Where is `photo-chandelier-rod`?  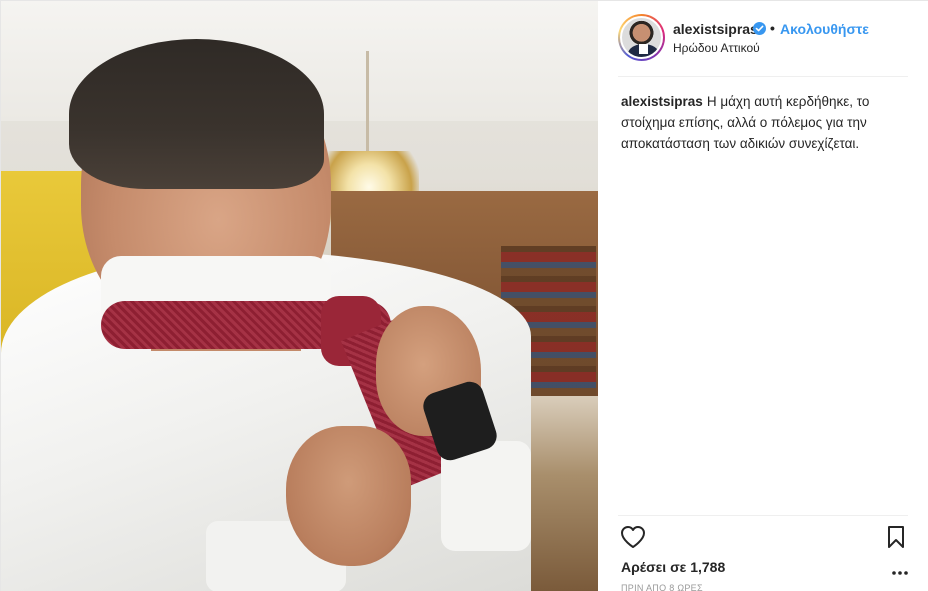 photo-chandelier-rod is located at coordinates (367, 103).